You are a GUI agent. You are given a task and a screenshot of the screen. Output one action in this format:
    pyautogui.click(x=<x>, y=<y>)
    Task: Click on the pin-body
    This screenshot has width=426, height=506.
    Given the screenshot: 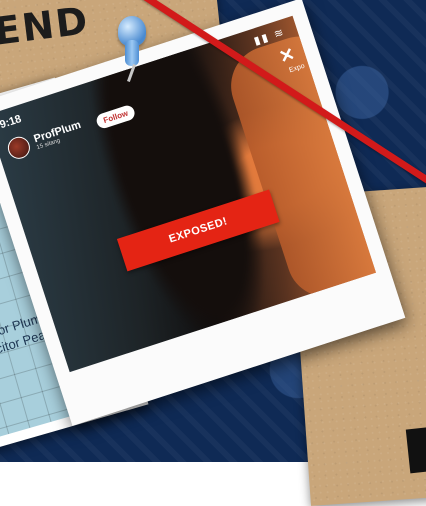 What is the action you would take?
    pyautogui.click(x=132, y=53)
    